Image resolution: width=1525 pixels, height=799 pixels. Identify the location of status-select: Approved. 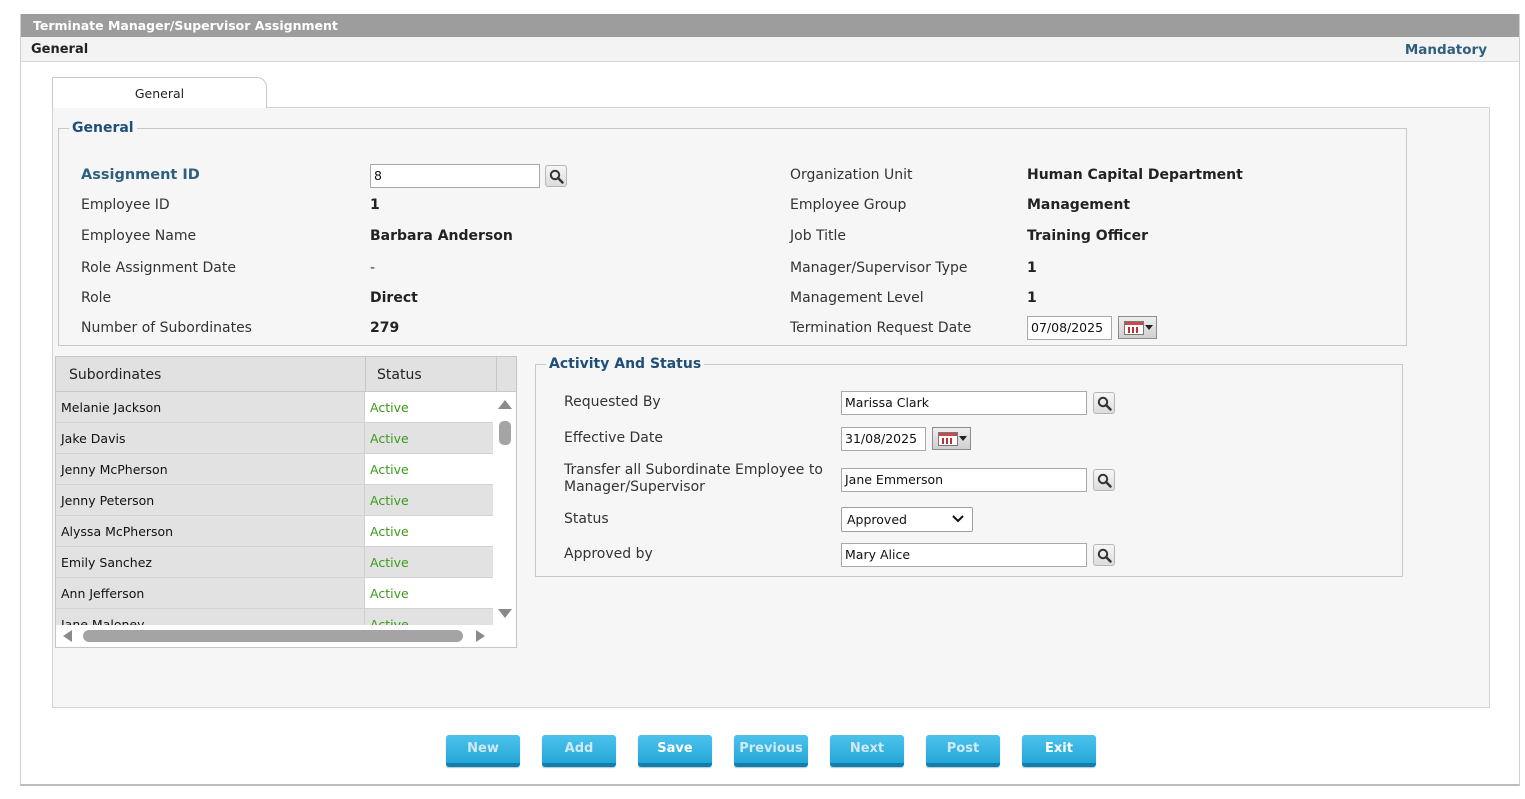
(907, 519).